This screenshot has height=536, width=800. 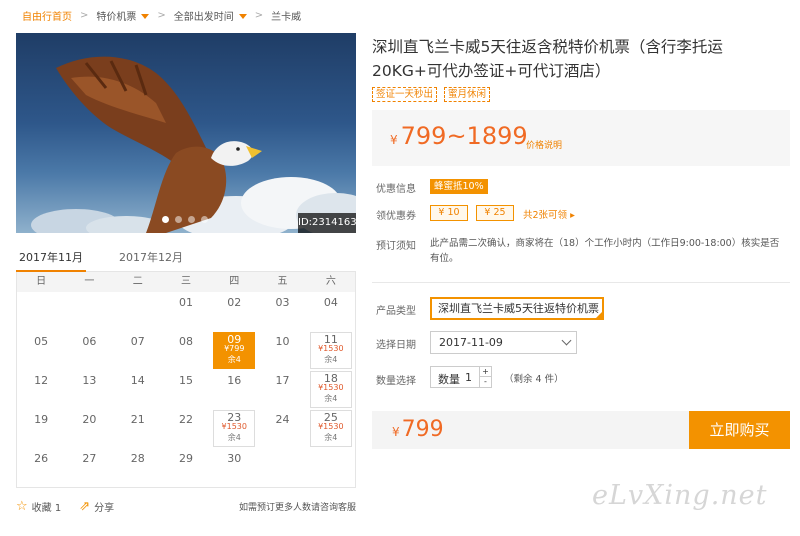 I want to click on date-select-value: 2017-11-09, so click(x=471, y=342).